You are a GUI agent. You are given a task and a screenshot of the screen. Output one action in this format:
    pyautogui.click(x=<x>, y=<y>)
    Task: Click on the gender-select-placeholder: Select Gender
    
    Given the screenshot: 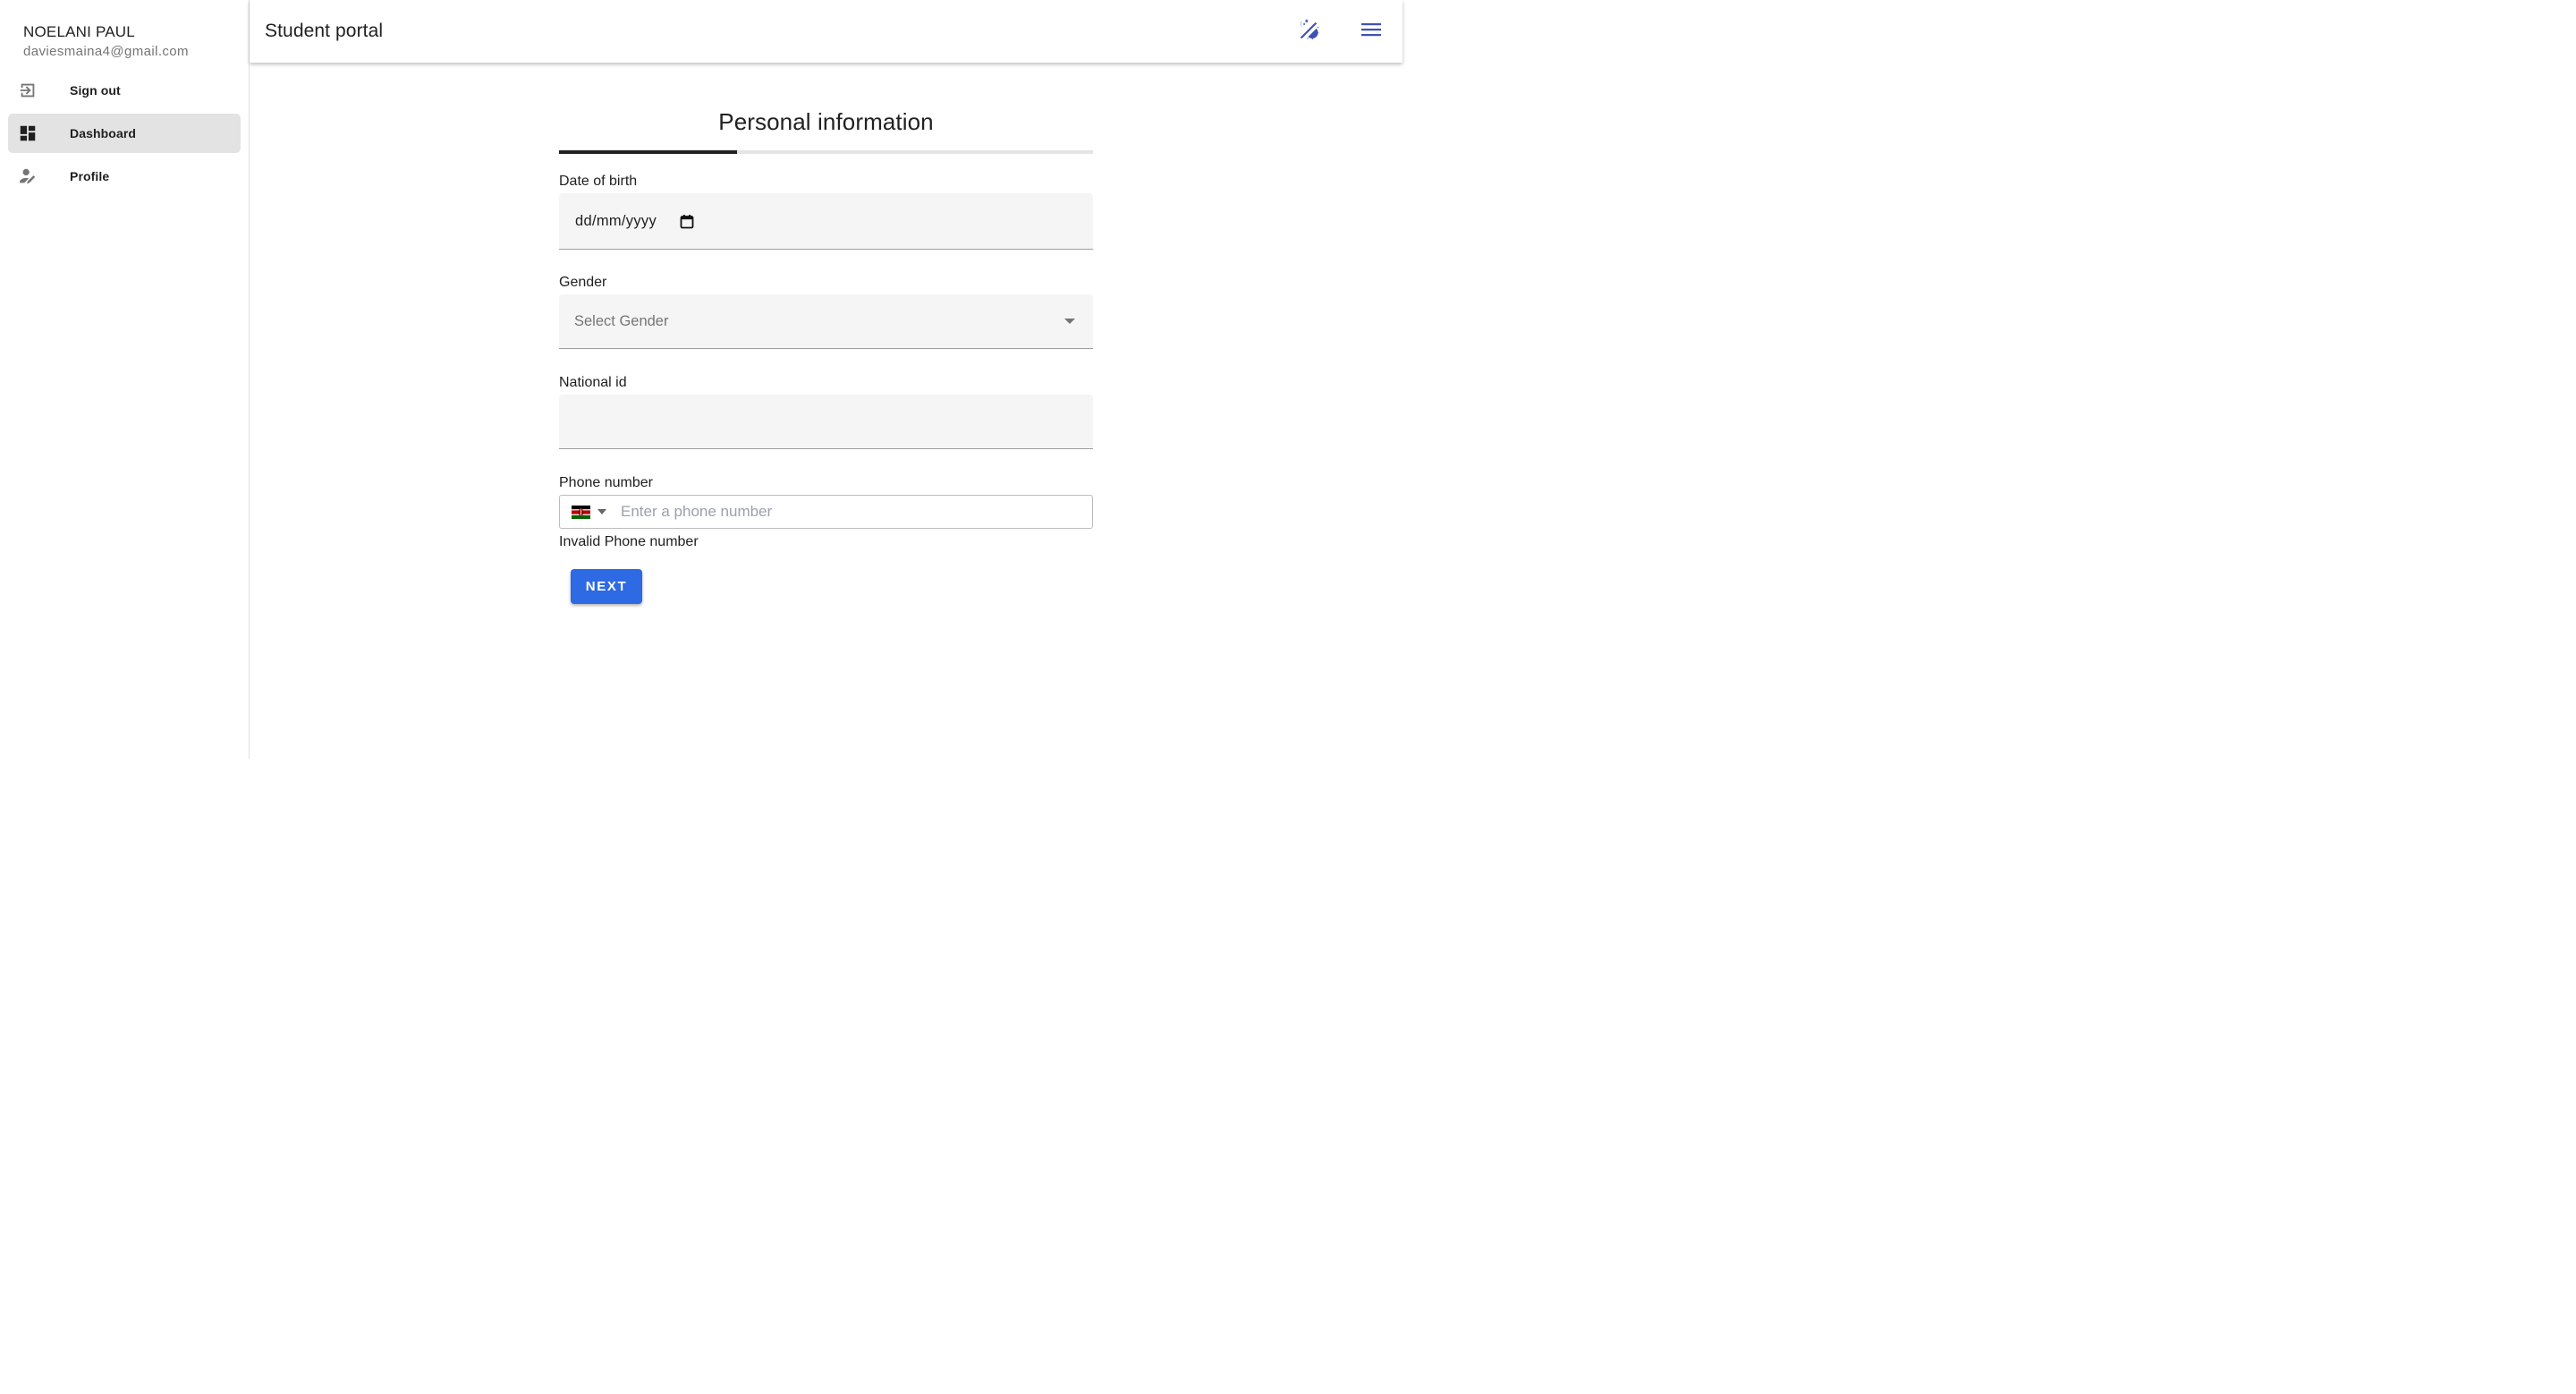 What is the action you would take?
    pyautogui.click(x=621, y=320)
    